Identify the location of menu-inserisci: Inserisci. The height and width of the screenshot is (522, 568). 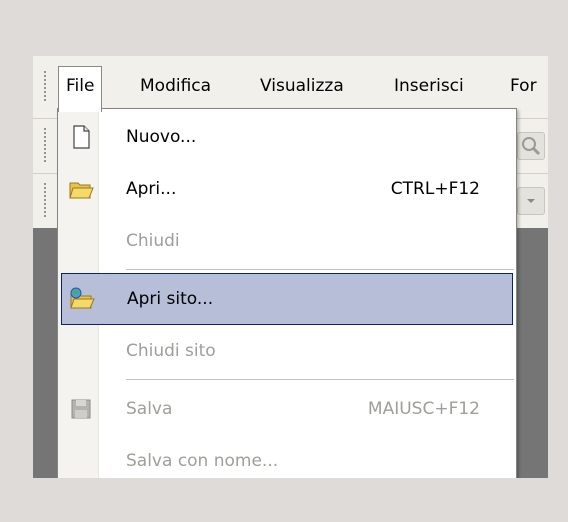
(429, 86).